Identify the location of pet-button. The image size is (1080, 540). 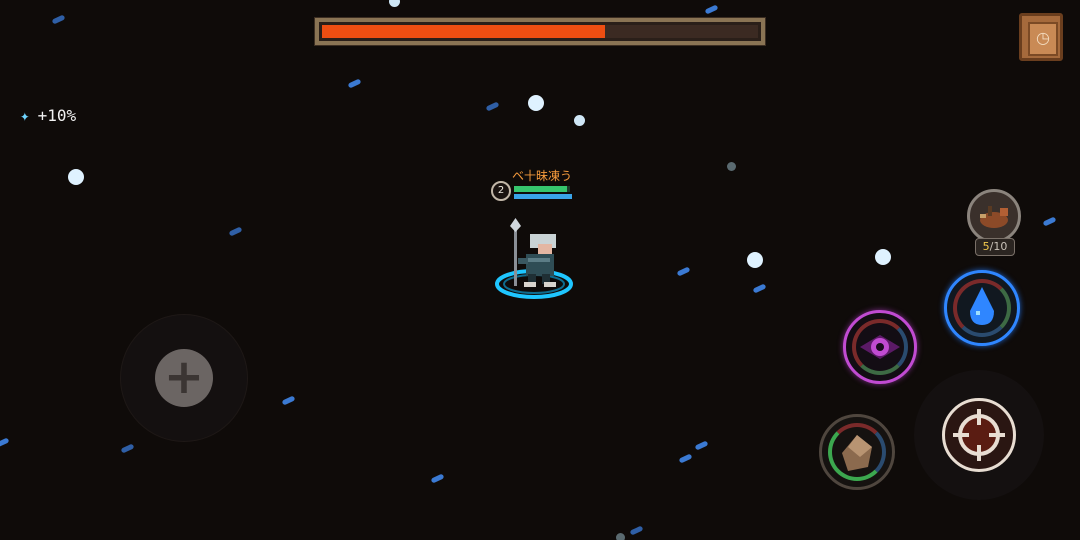
(994, 216).